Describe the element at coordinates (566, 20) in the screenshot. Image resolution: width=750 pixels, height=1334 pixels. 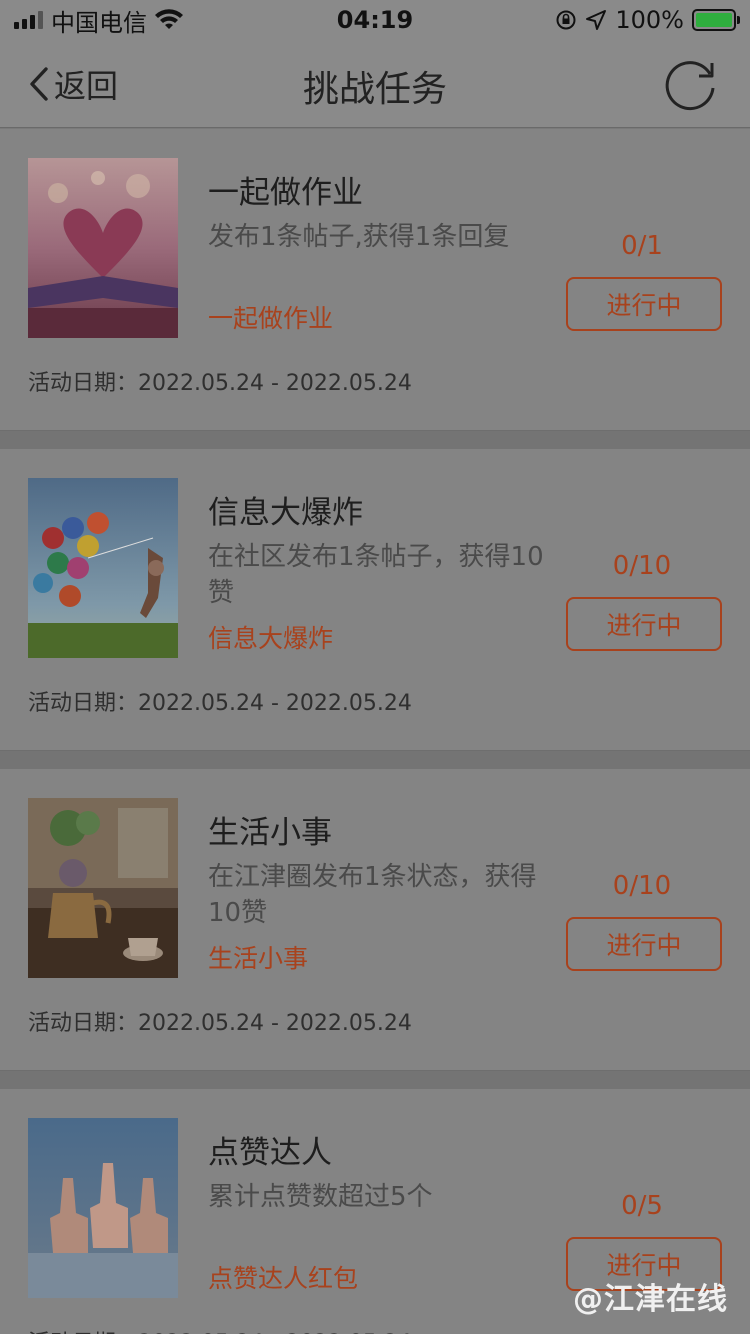
I see `orientation-lock-icon` at that location.